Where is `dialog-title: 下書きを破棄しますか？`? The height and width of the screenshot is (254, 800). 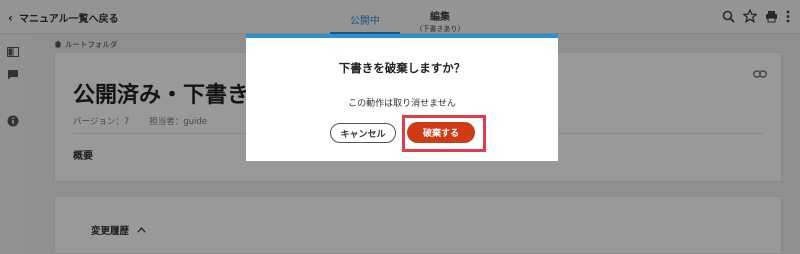 dialog-title: 下書きを破棄しますか？ is located at coordinates (402, 68).